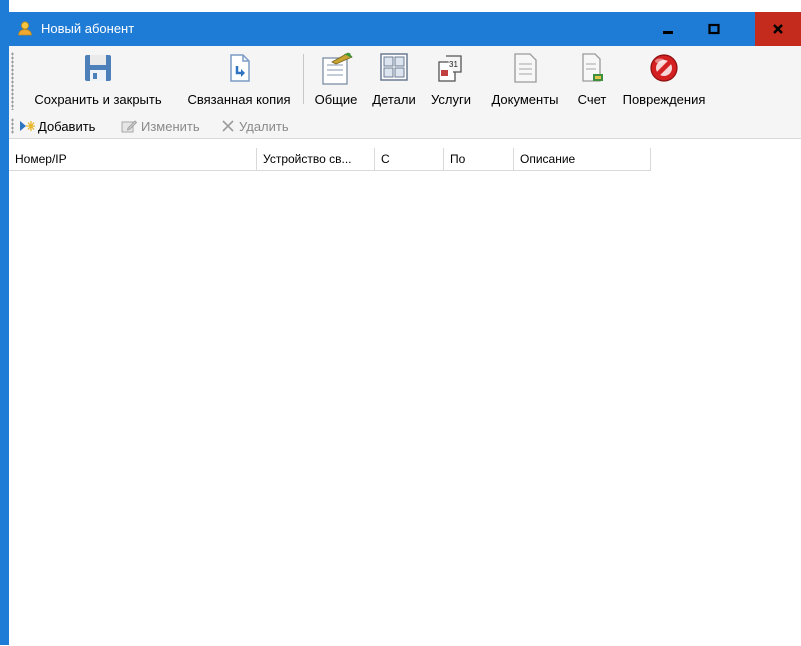 This screenshot has width=801, height=646. I want to click on close-button, so click(778, 29).